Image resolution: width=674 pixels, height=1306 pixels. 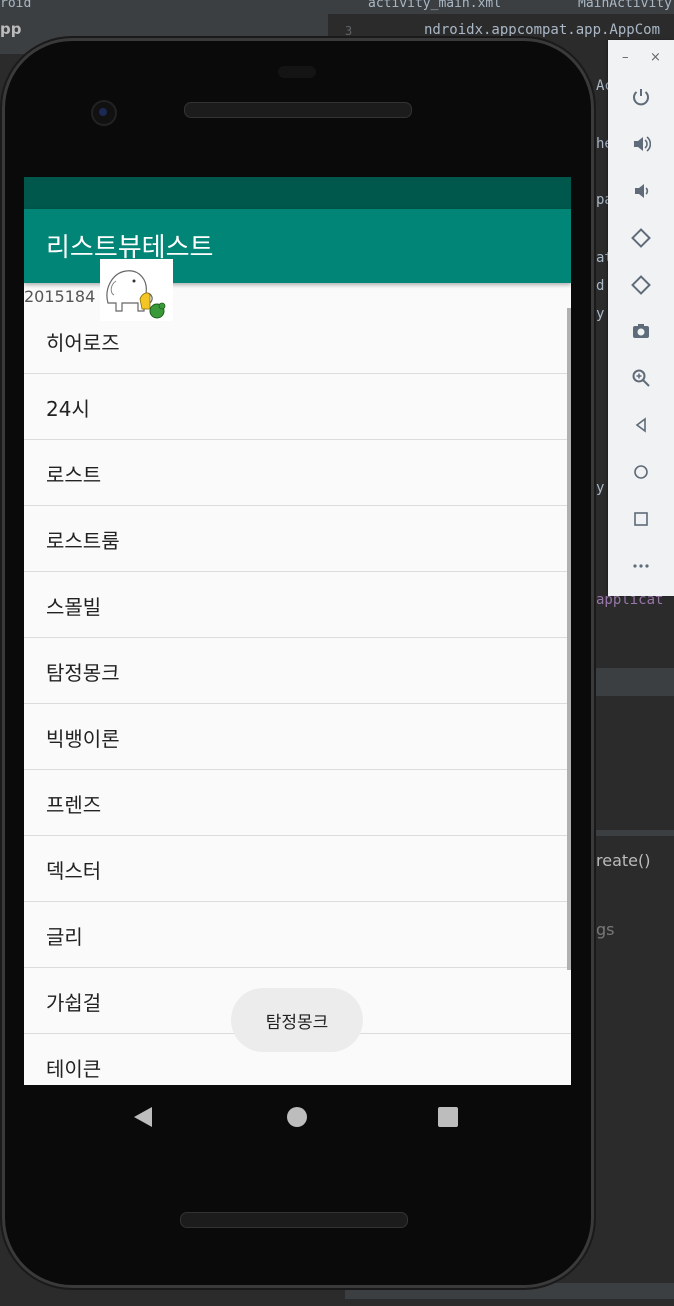 I want to click on ide-tool-panel, so click(x=632, y=682).